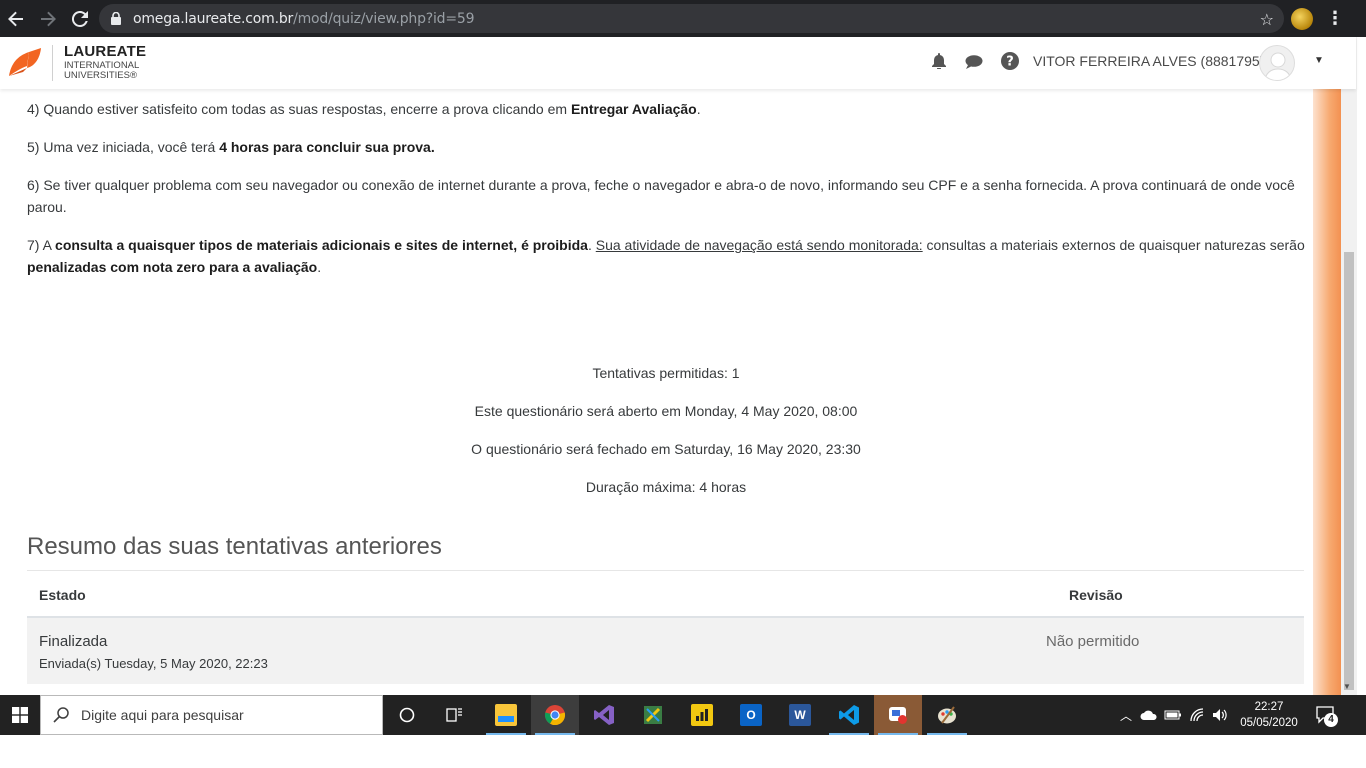  What do you see at coordinates (234, 546) in the screenshot?
I see `attempts-summary-title: Resumo das suas tentativas anteriores` at bounding box center [234, 546].